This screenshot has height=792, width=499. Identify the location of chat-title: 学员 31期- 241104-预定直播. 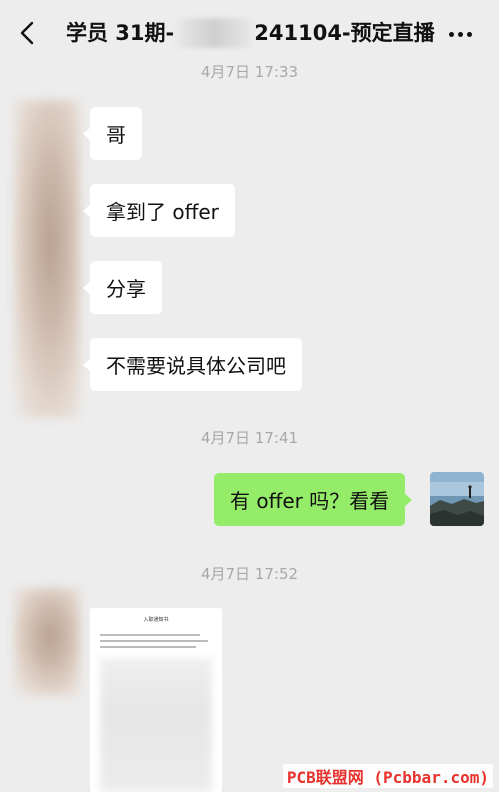
(250, 33).